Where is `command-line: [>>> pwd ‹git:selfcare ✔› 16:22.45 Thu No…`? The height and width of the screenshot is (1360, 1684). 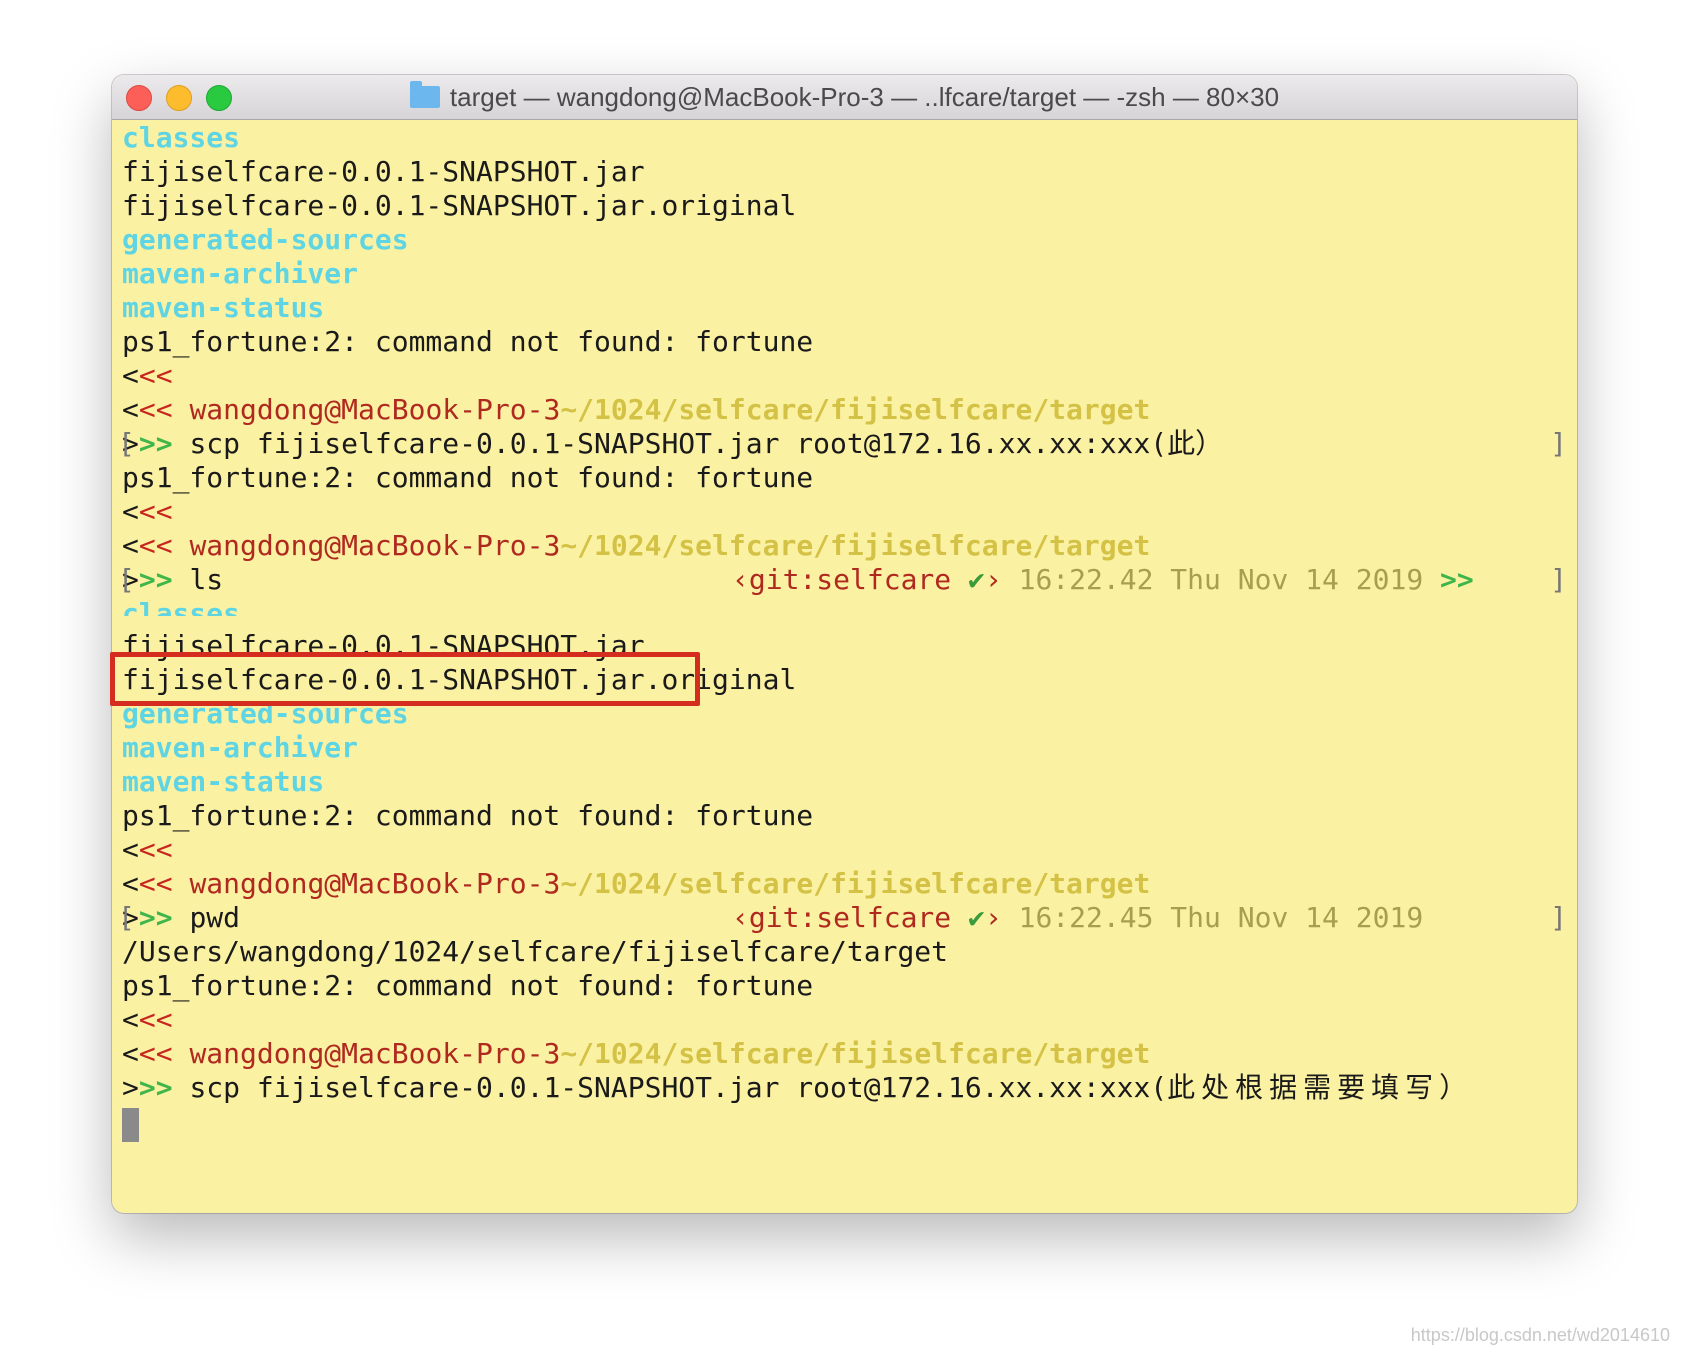
command-line: [>>> pwd ‹git:selfcare ✔› 16:22.45 Thu No… is located at coordinates (842, 917).